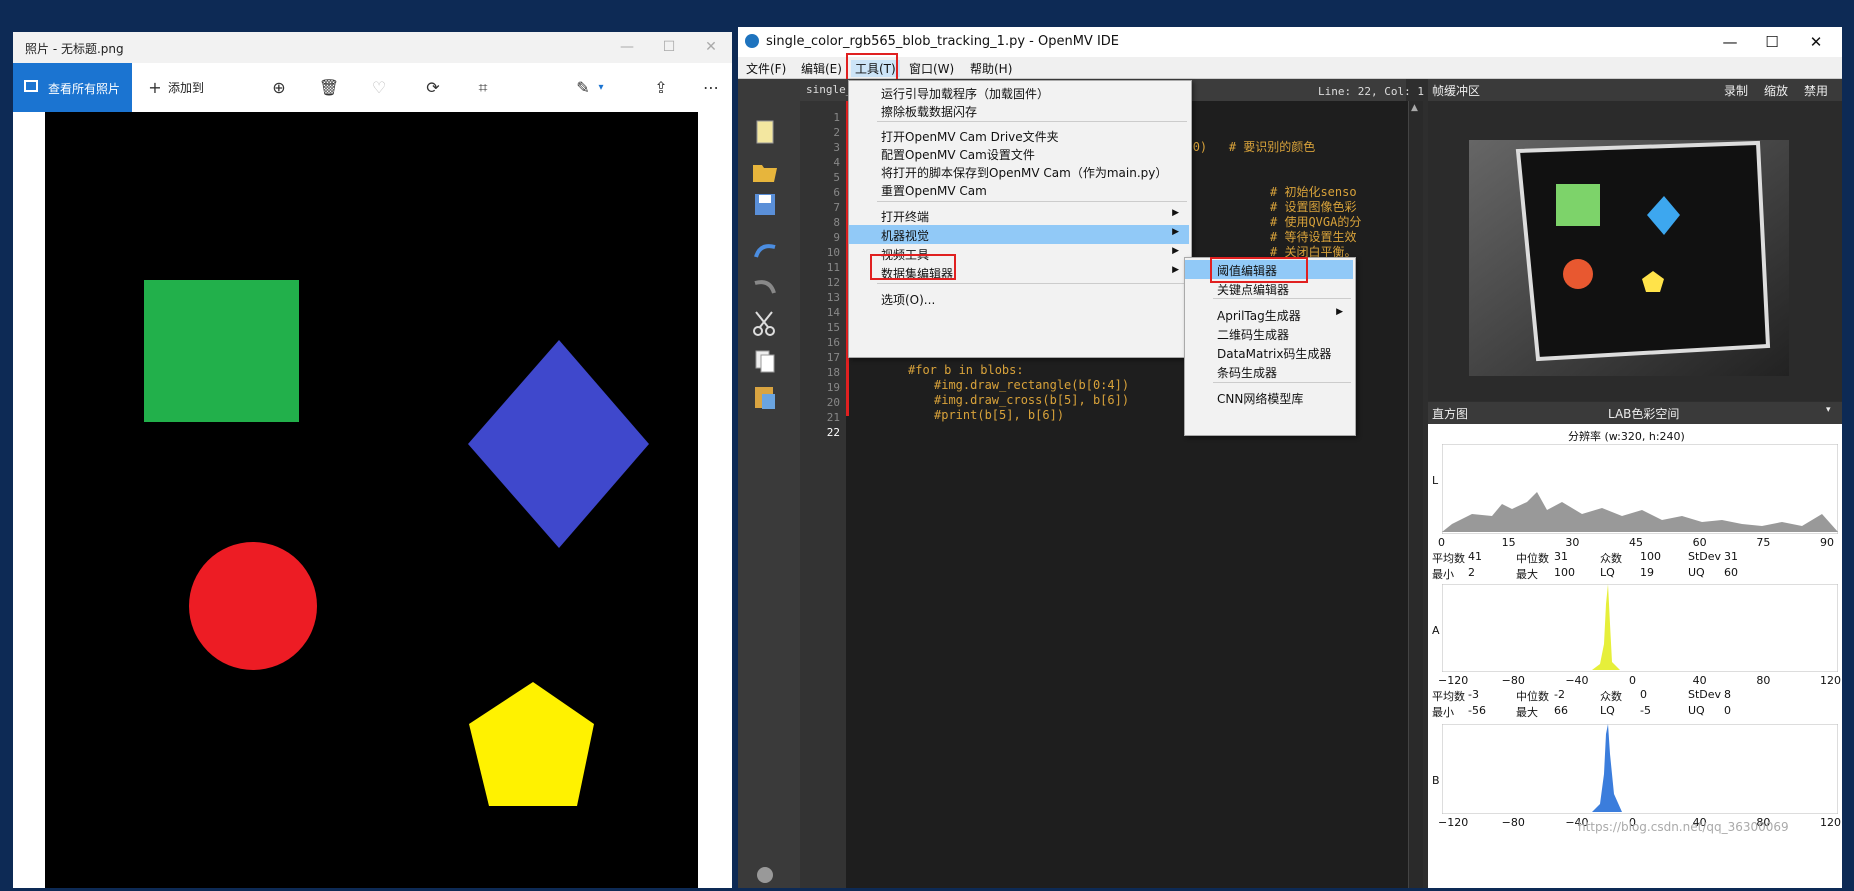  I want to click on photos-titlebar: 照片 - 无标题.png — ☐ ✕, so click(372, 47).